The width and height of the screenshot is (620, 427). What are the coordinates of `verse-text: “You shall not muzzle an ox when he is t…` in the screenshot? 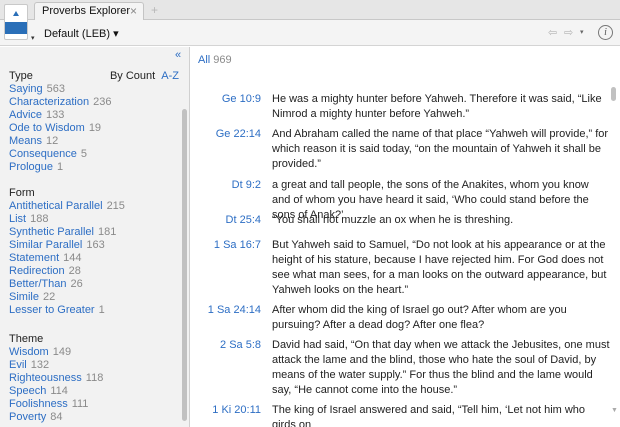 It's located at (393, 220).